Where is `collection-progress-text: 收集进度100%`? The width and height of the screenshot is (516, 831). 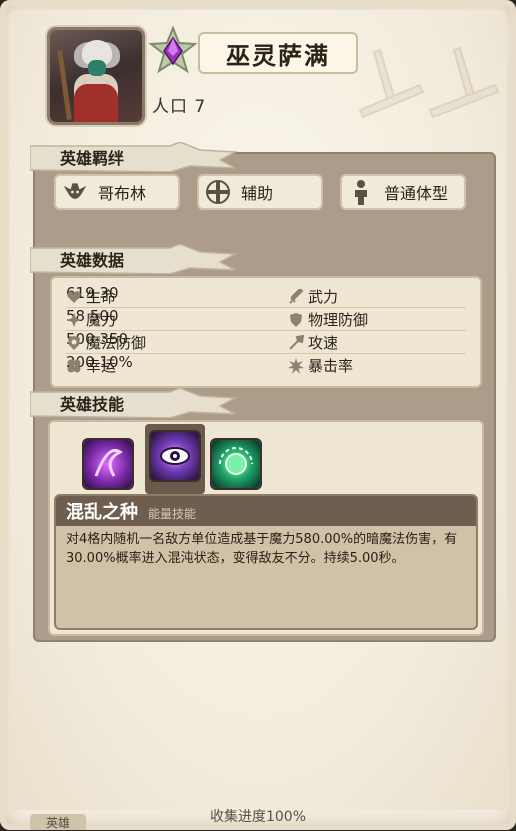 collection-progress-text: 收集进度100% is located at coordinates (258, 817).